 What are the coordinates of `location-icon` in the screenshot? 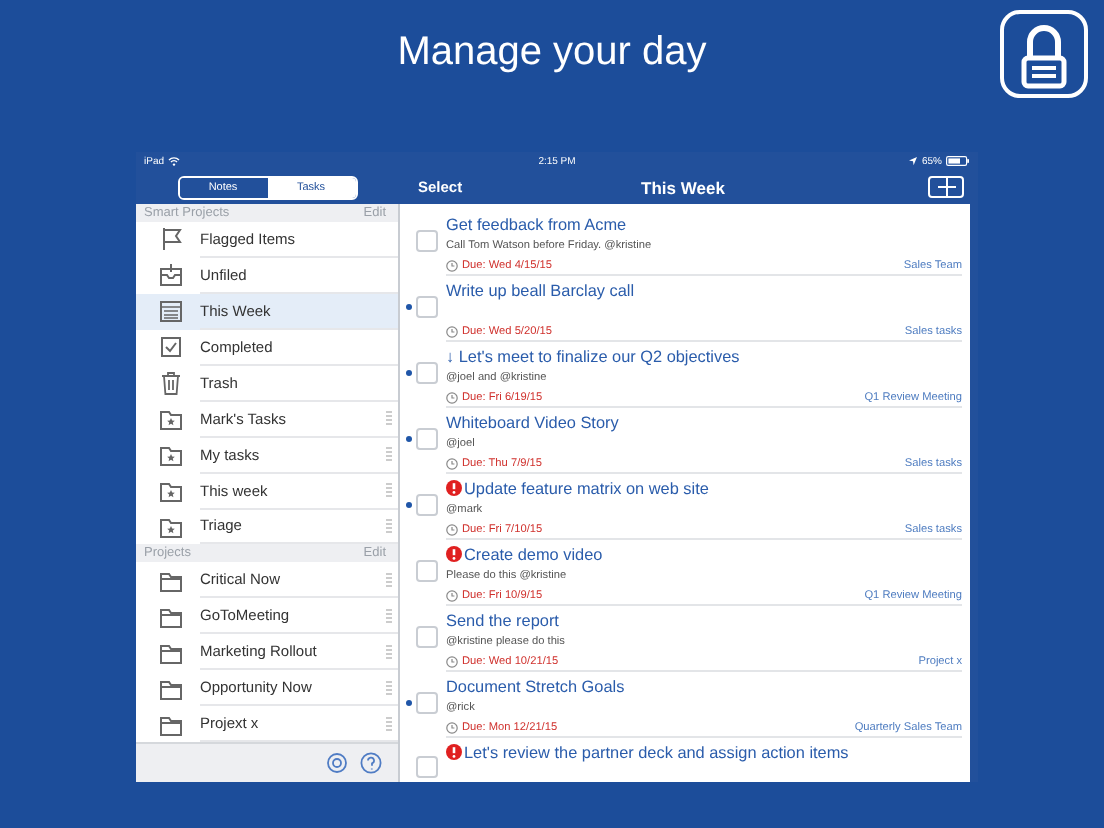 It's located at (912, 161).